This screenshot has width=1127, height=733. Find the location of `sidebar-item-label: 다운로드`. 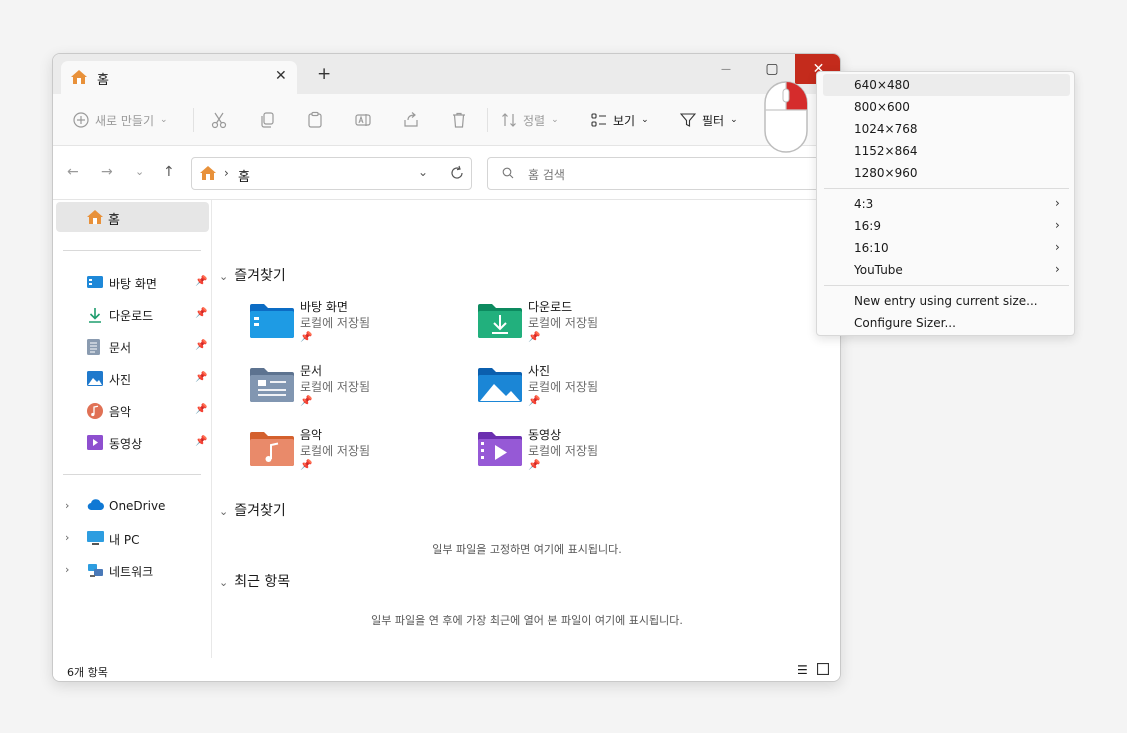

sidebar-item-label: 다운로드 is located at coordinates (131, 316).